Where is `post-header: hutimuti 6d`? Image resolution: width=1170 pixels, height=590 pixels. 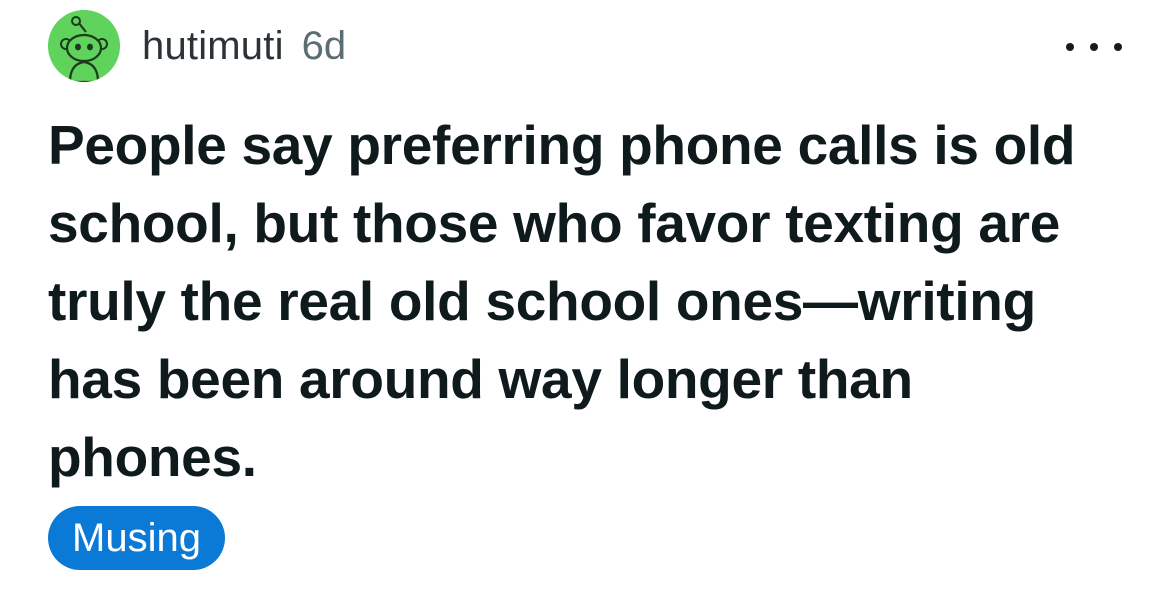
post-header: hutimuti 6d is located at coordinates (197, 46).